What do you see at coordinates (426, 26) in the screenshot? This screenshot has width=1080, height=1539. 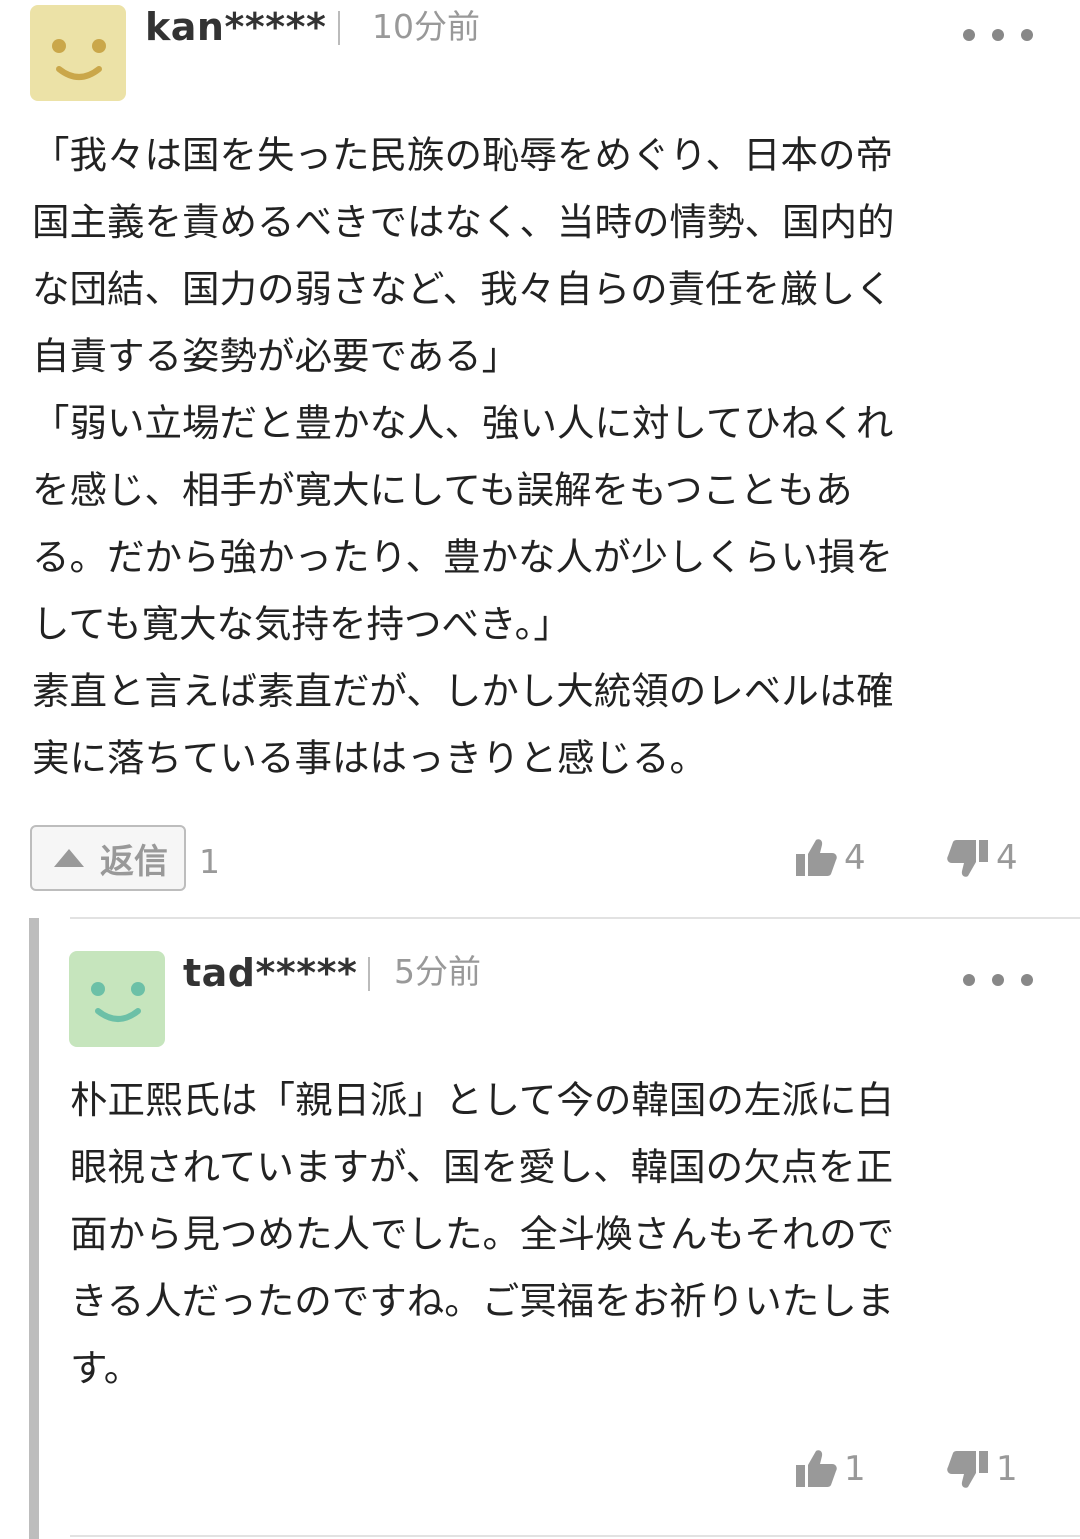 I see `timestamp: 10分前` at bounding box center [426, 26].